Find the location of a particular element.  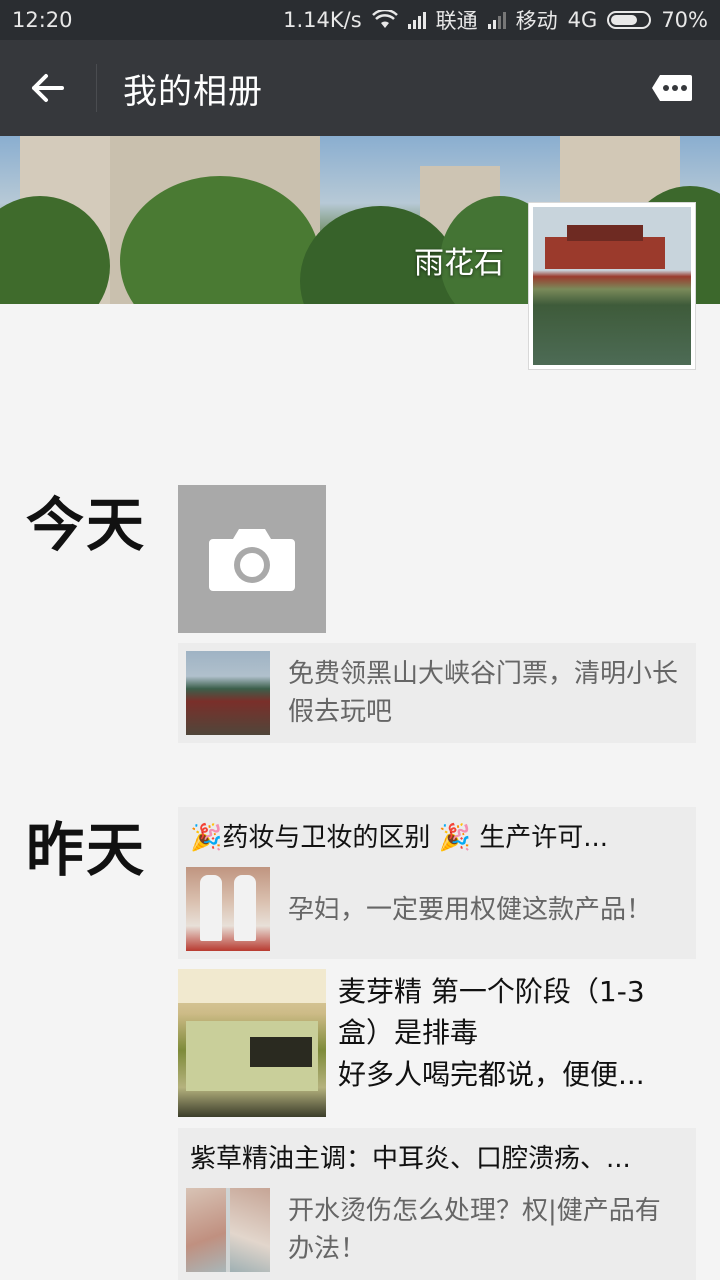

avatar is located at coordinates (612, 286).